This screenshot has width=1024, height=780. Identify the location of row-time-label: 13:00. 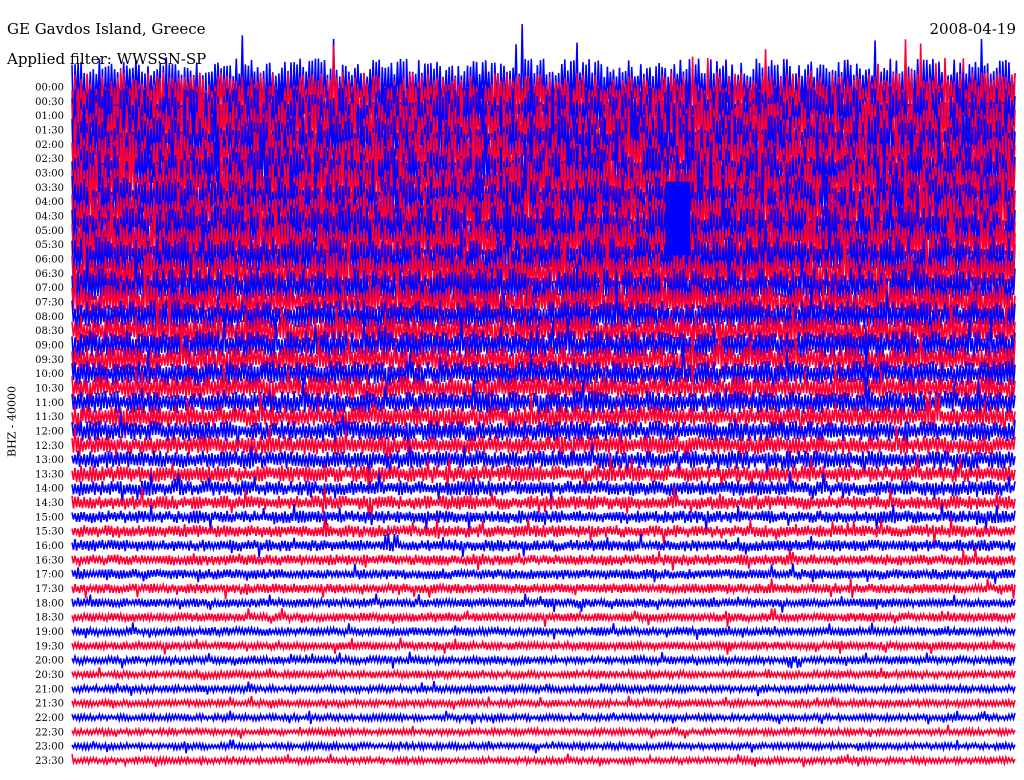
(49, 460).